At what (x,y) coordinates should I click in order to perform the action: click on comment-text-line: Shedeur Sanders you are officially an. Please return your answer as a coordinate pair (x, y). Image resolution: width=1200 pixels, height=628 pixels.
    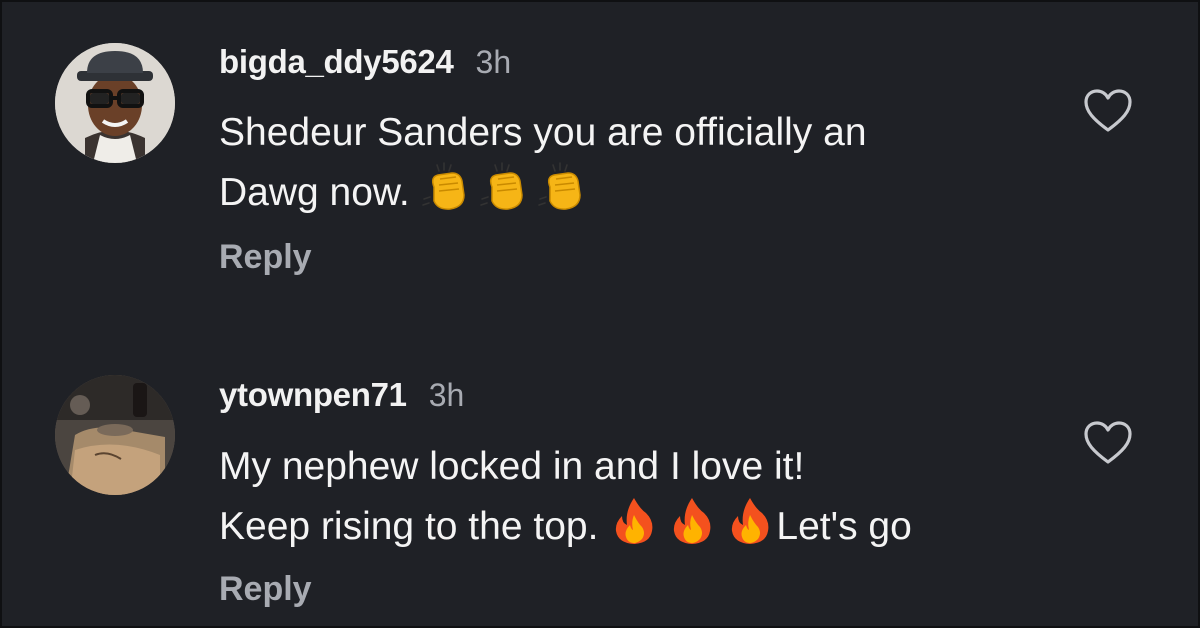
    Looking at the image, I should click on (543, 132).